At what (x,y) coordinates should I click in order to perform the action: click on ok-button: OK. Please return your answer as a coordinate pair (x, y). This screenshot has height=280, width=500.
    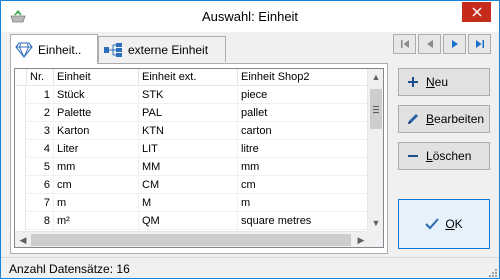
    Looking at the image, I should click on (444, 224).